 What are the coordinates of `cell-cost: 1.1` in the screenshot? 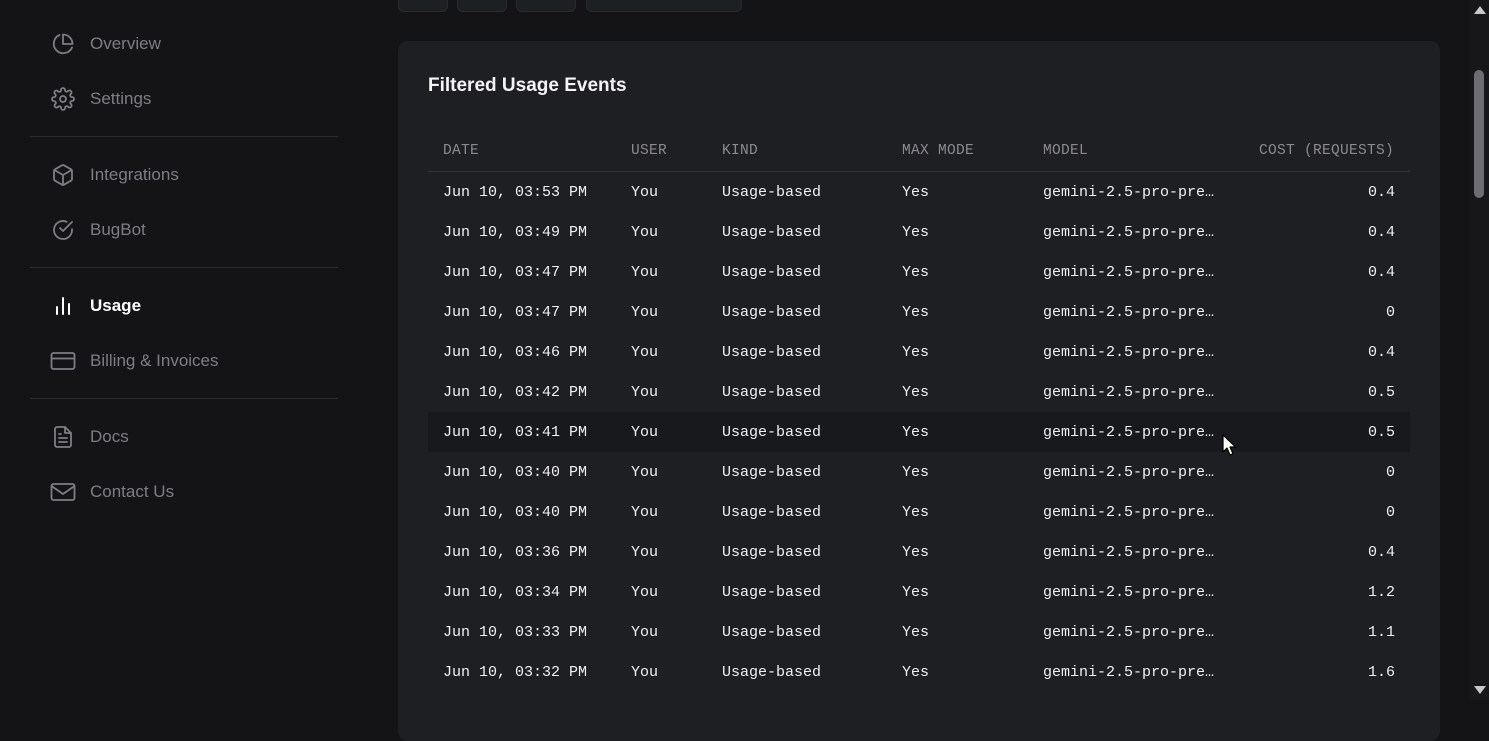 It's located at (1381, 632).